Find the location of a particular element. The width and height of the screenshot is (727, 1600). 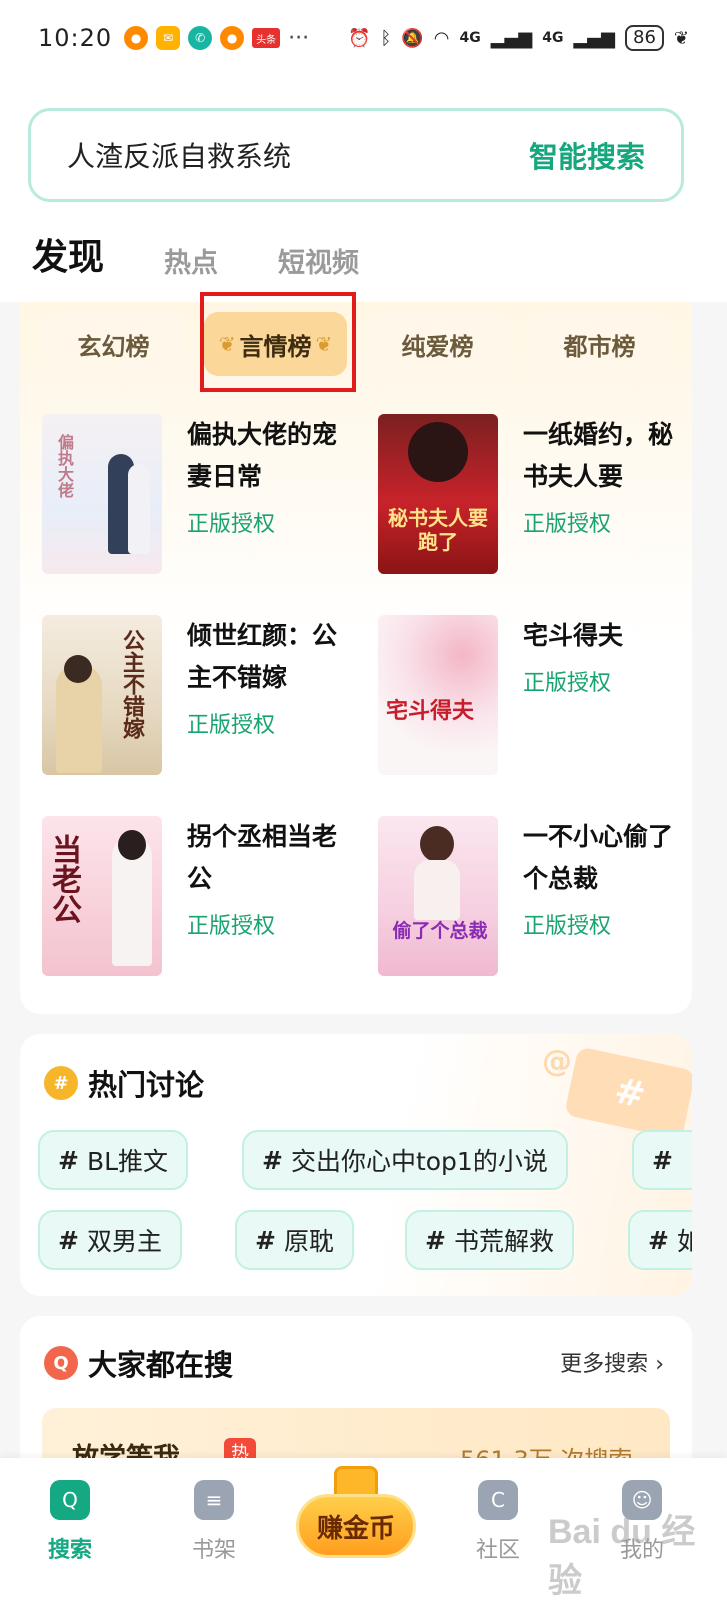

top-tabs: 发现 热点 短视频 is located at coordinates (195, 254).